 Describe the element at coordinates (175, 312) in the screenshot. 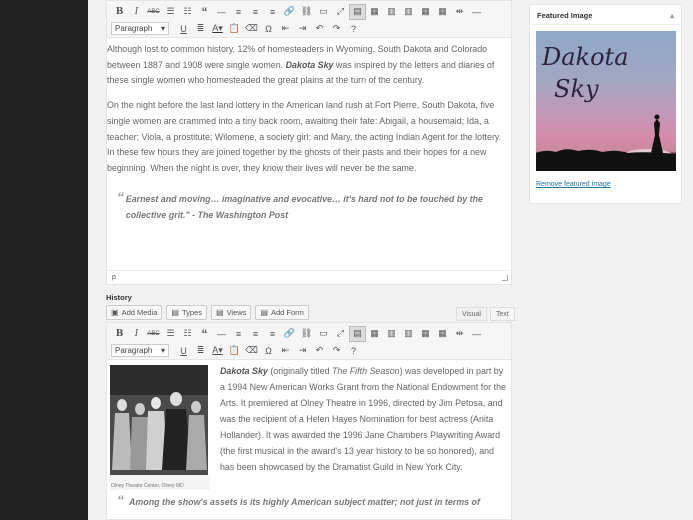

I see `types-icon: ▤` at that location.